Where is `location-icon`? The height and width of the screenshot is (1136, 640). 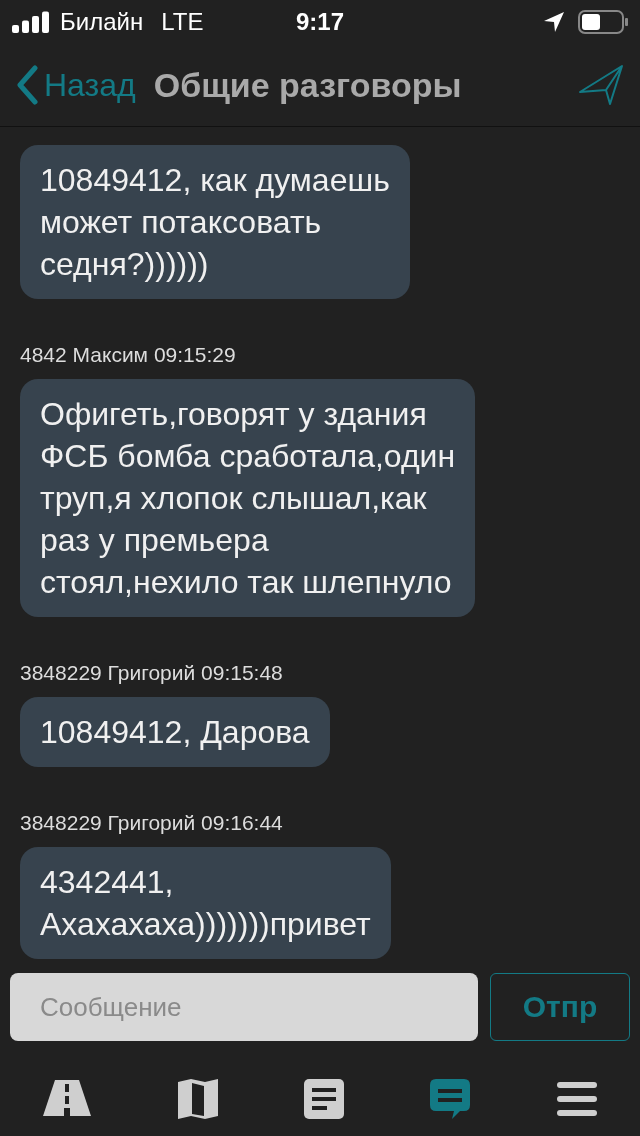
location-icon is located at coordinates (554, 22).